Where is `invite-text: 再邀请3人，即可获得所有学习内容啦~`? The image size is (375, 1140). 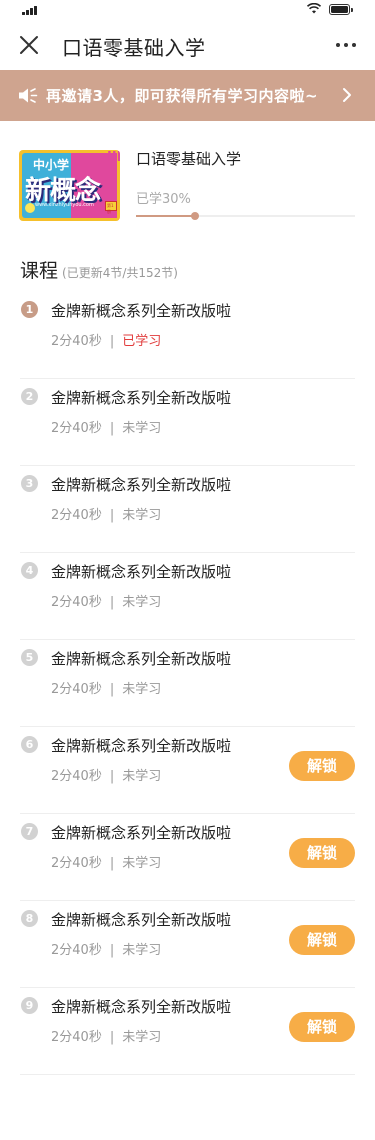
invite-text: 再邀请3人，即可获得所有学习内容啦~ is located at coordinates (182, 96).